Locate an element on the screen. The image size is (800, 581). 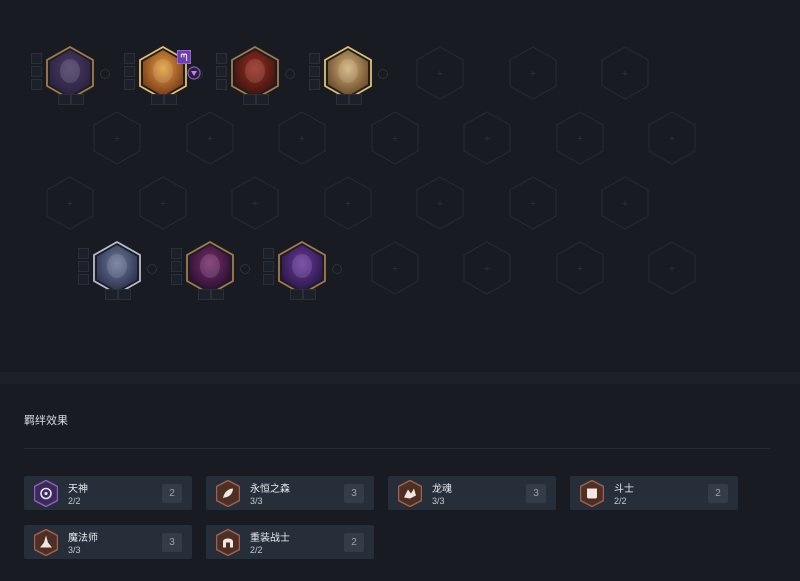
trait-count: 3/3 is located at coordinates (74, 550).